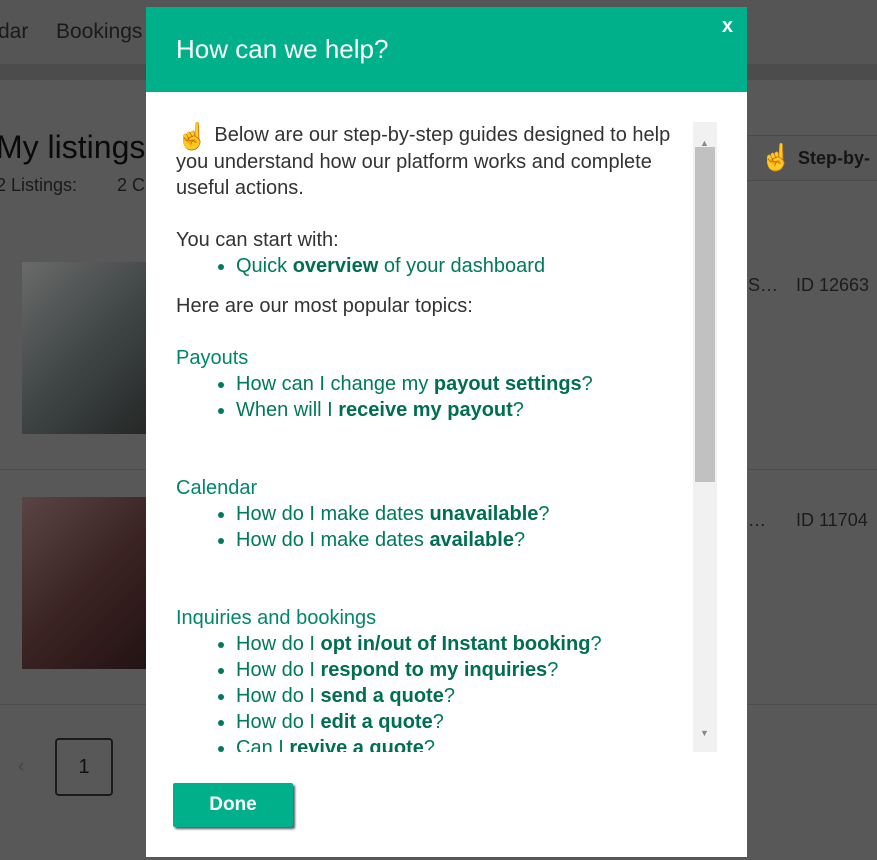  What do you see at coordinates (458, 696) in the screenshot?
I see `topic-link: How do I send a quote?` at bounding box center [458, 696].